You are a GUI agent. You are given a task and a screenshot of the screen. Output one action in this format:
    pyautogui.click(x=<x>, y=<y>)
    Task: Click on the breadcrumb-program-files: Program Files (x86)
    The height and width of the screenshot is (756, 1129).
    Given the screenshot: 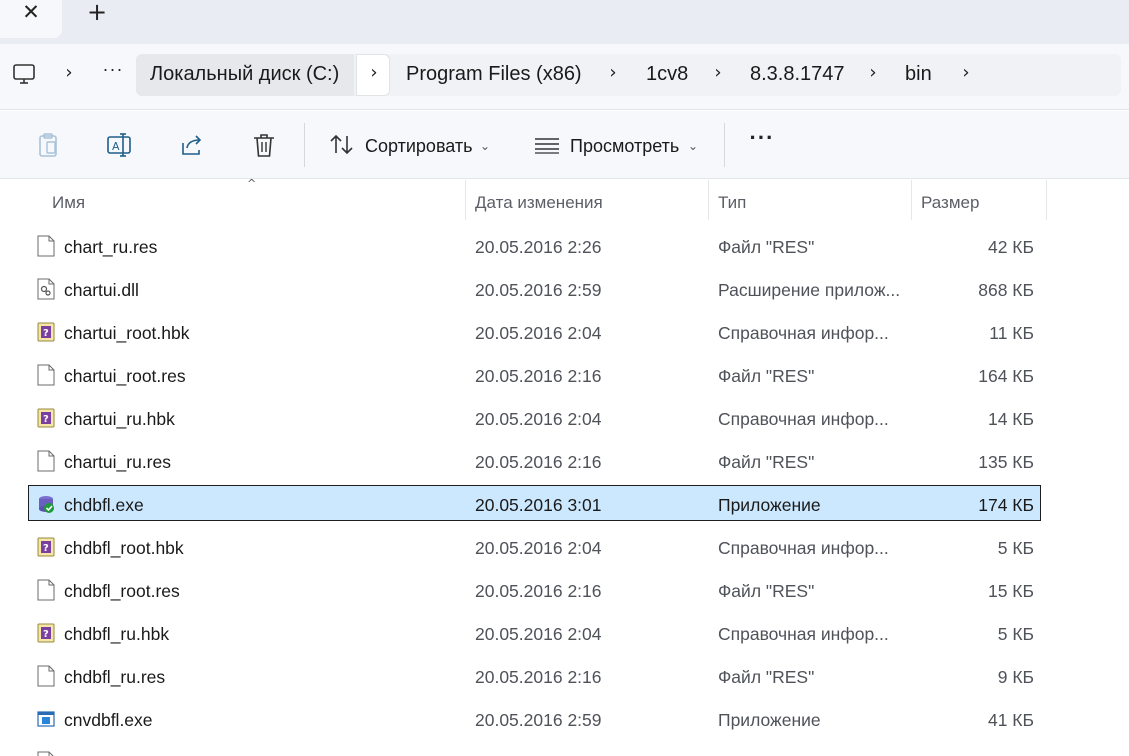 What is the action you would take?
    pyautogui.click(x=494, y=75)
    